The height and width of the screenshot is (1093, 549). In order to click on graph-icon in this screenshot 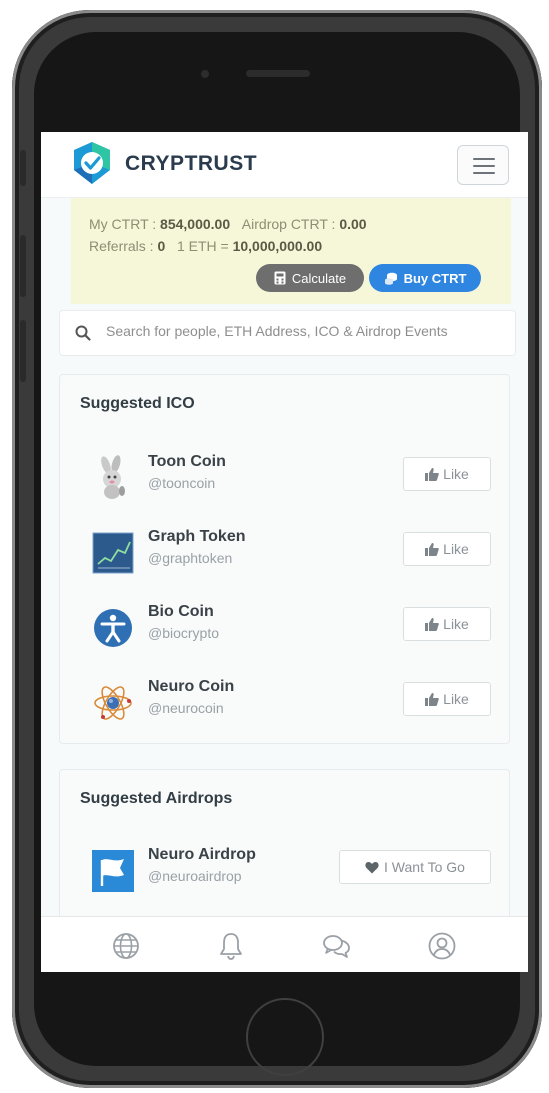, I will do `click(113, 553)`.